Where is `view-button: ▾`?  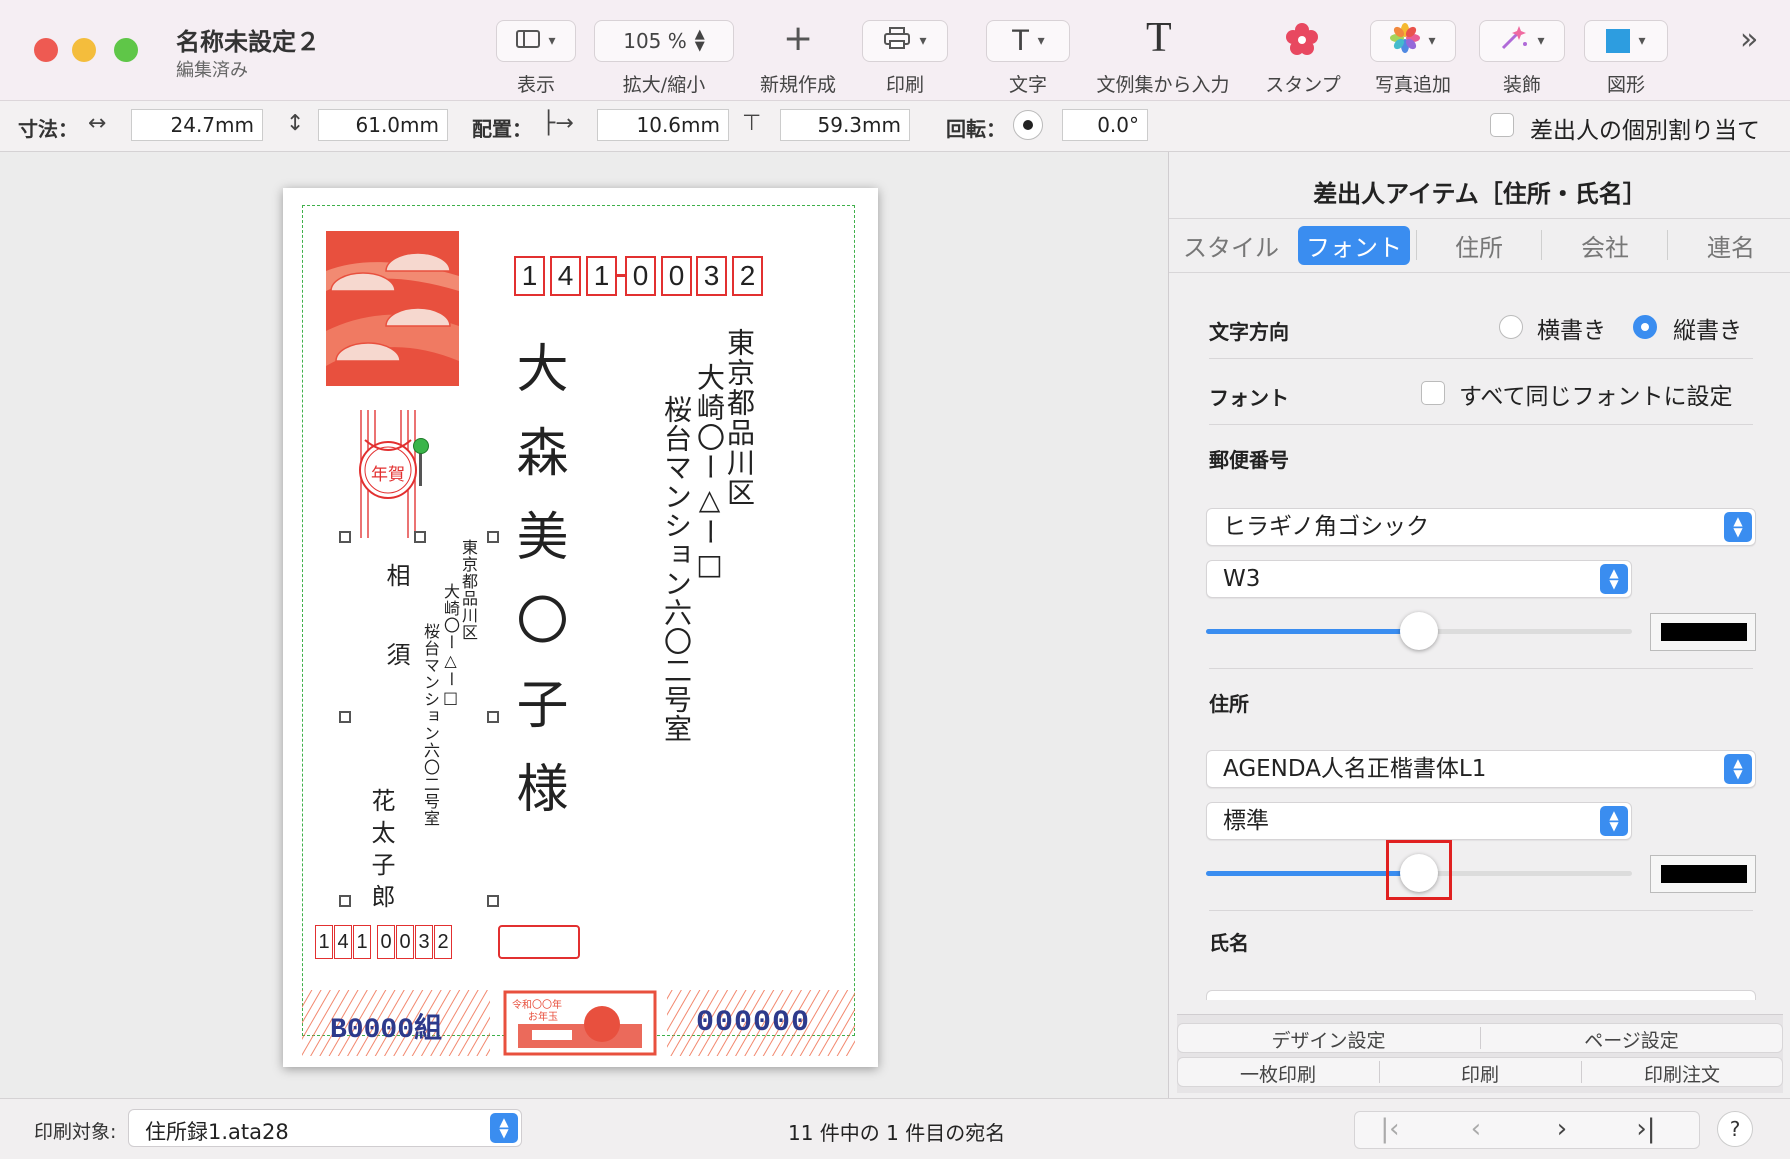
view-button: ▾ is located at coordinates (536, 41).